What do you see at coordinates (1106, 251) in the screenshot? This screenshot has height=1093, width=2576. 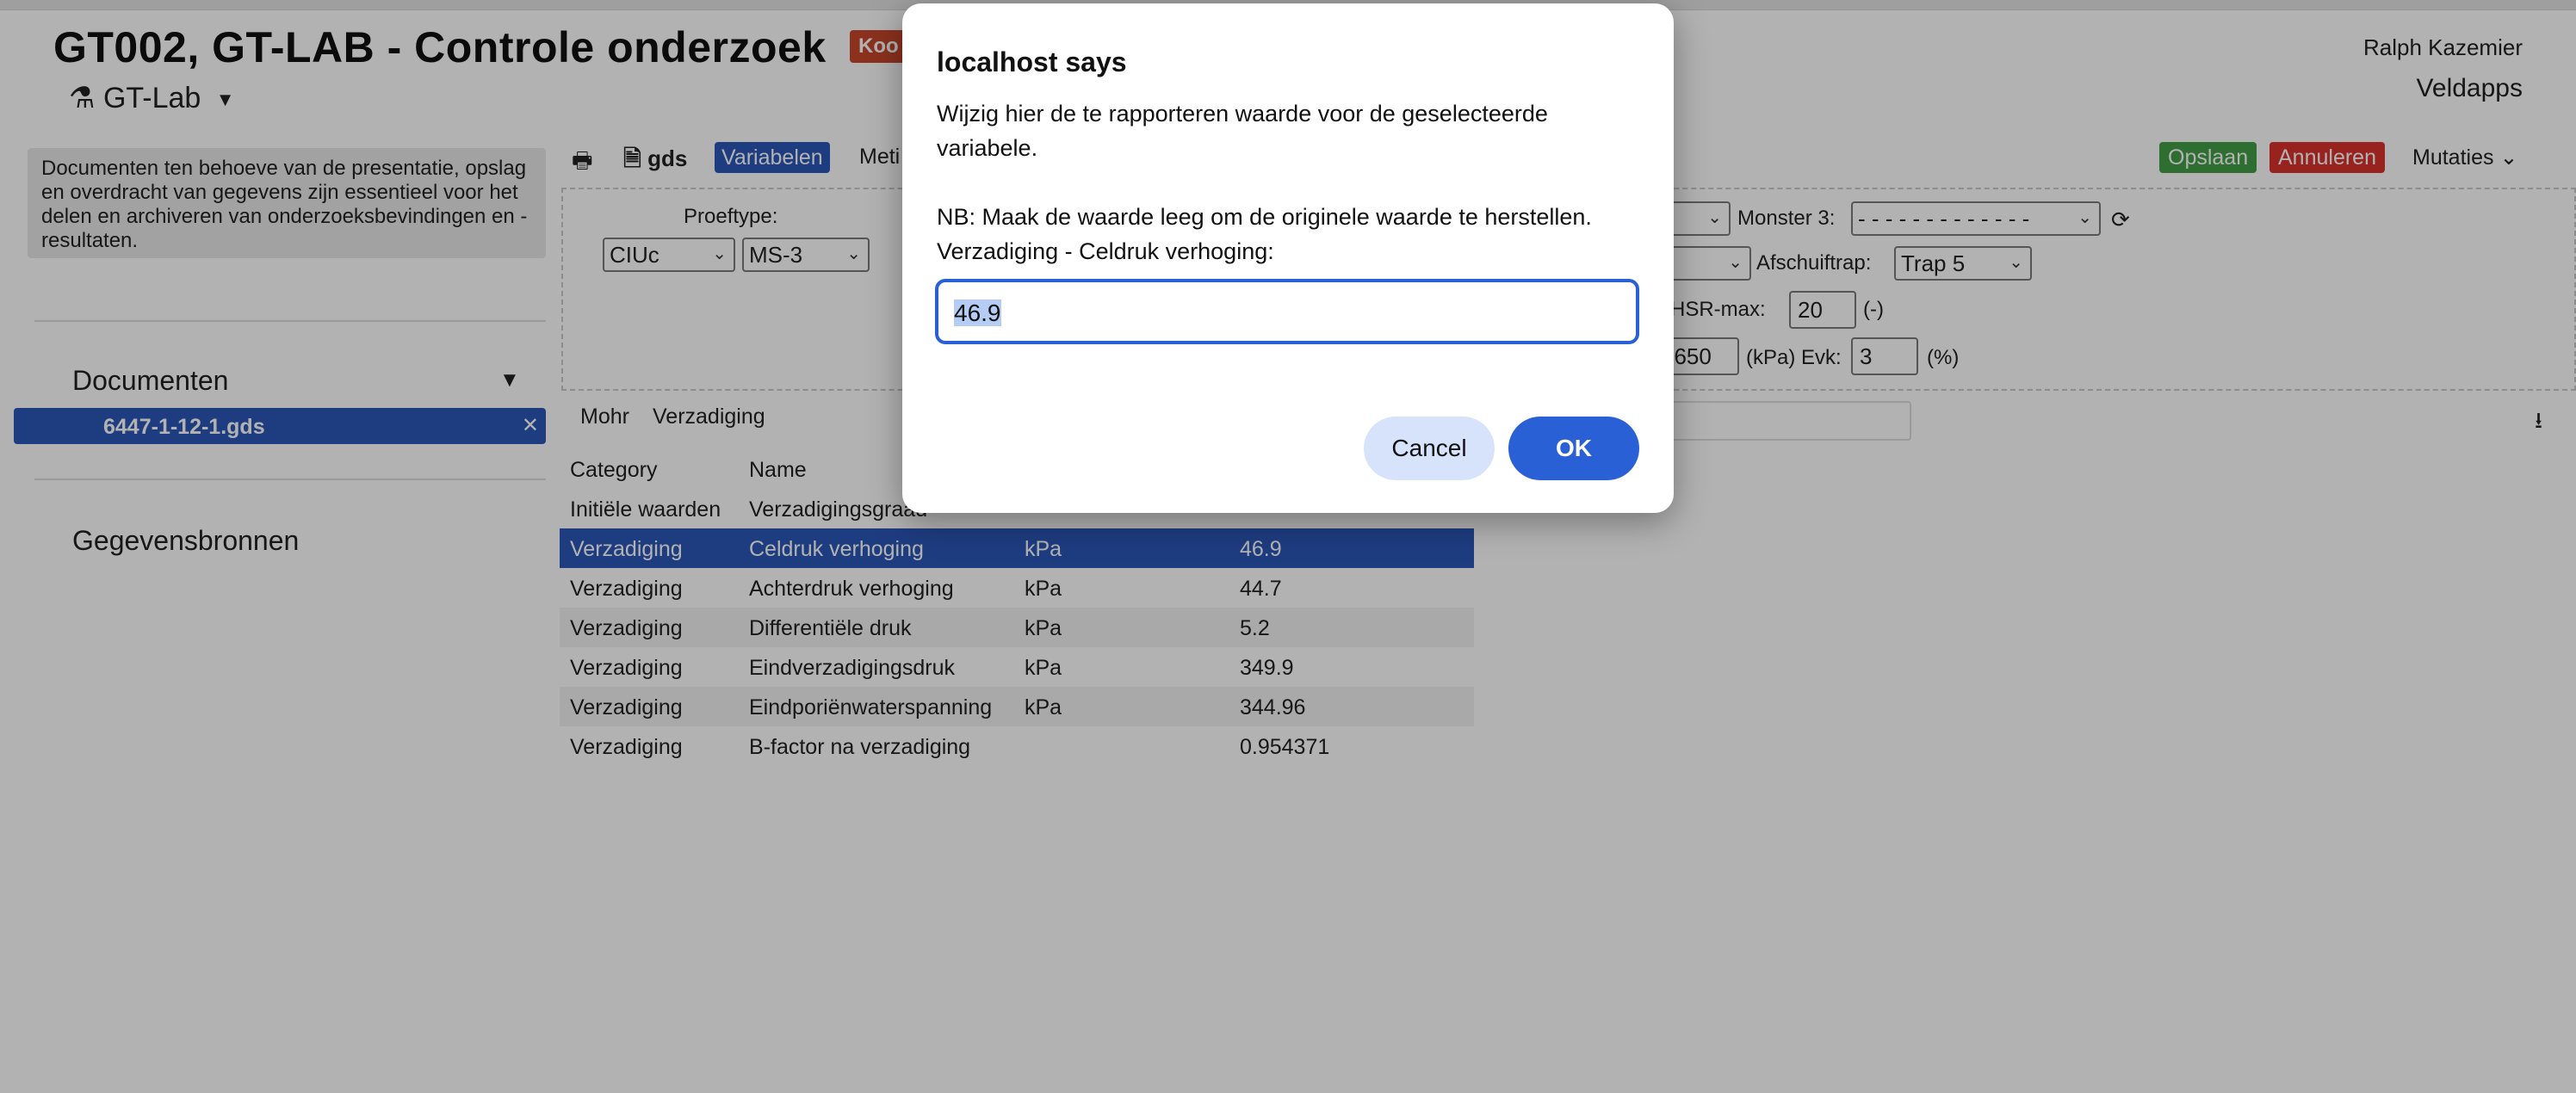 I see `dialog-line: Verzadiging - Celdruk verhoging:` at bounding box center [1106, 251].